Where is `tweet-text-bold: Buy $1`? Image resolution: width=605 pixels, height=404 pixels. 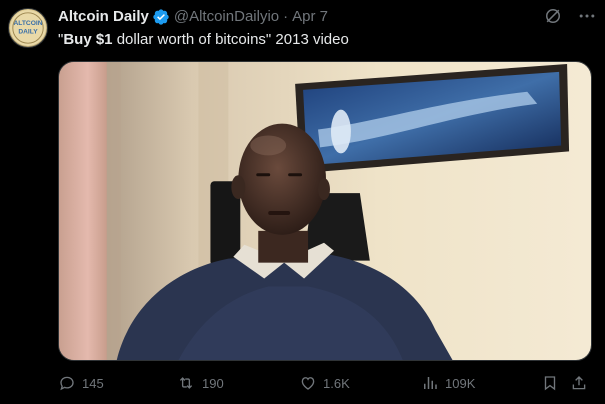
tweet-text-bold: Buy $1 is located at coordinates (88, 39).